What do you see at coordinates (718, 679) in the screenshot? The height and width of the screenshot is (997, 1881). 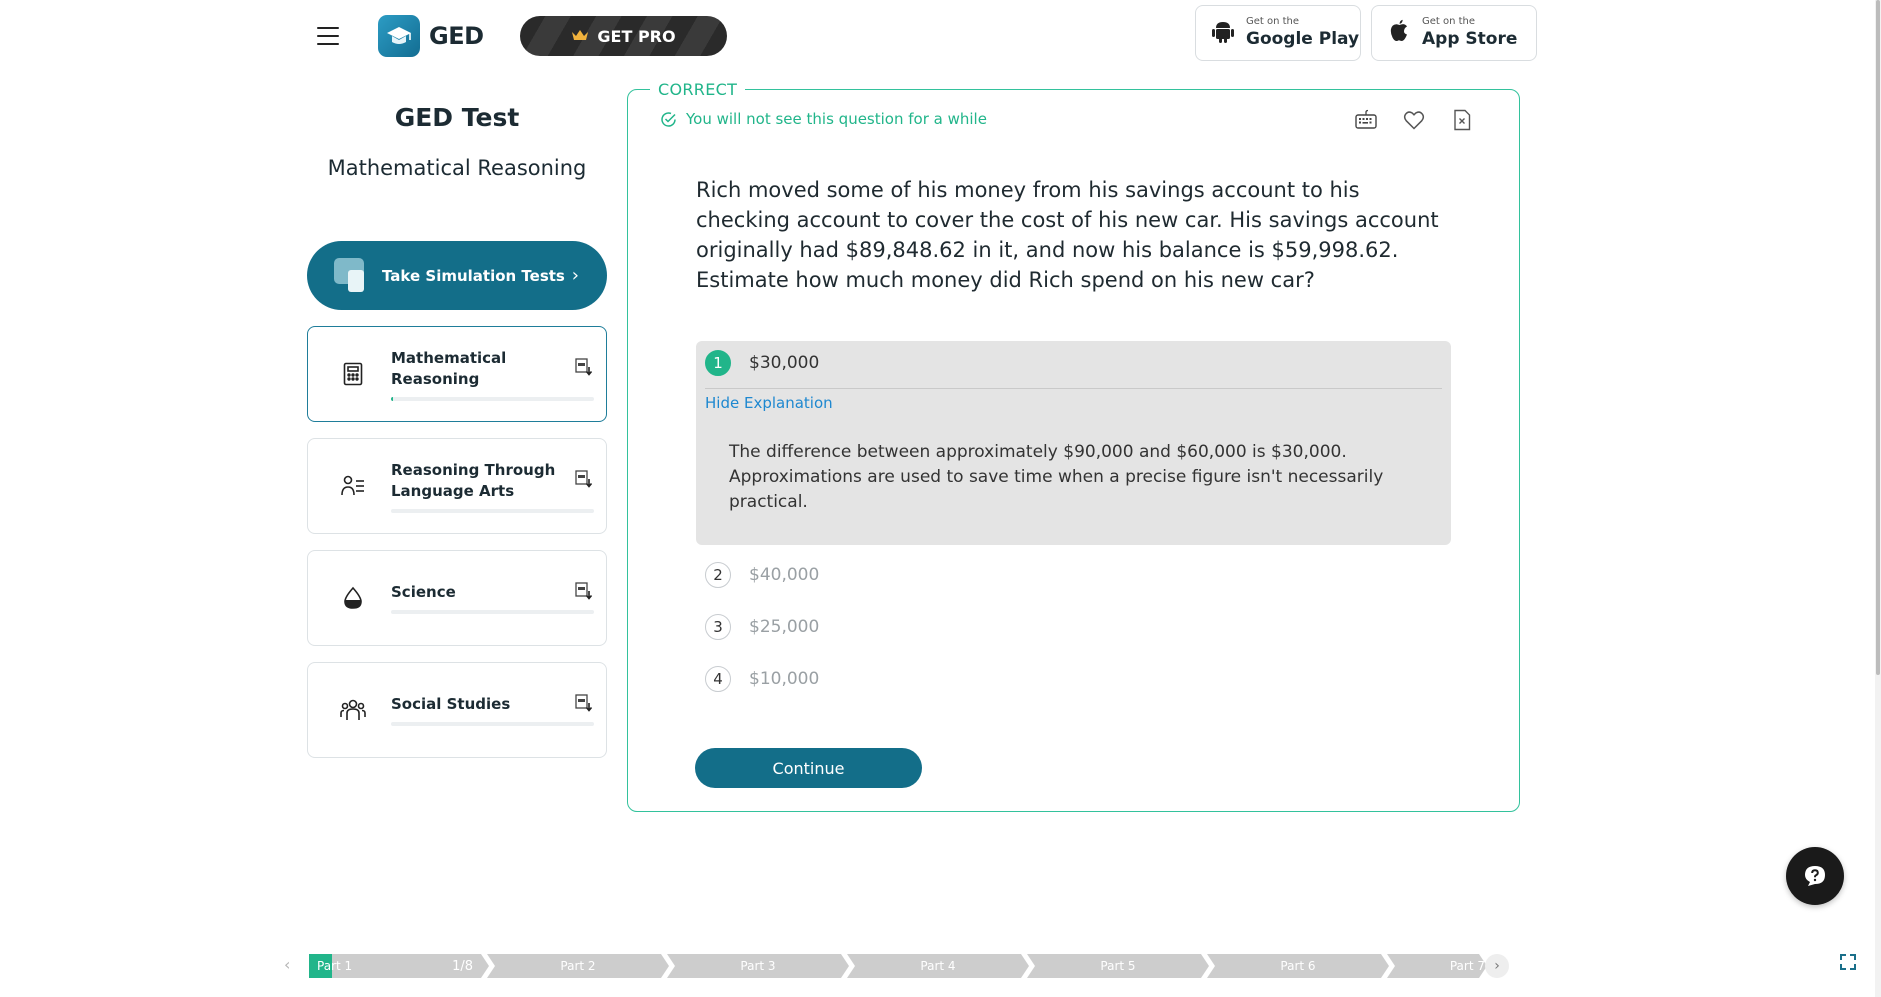 I see `answer-number: 4` at bounding box center [718, 679].